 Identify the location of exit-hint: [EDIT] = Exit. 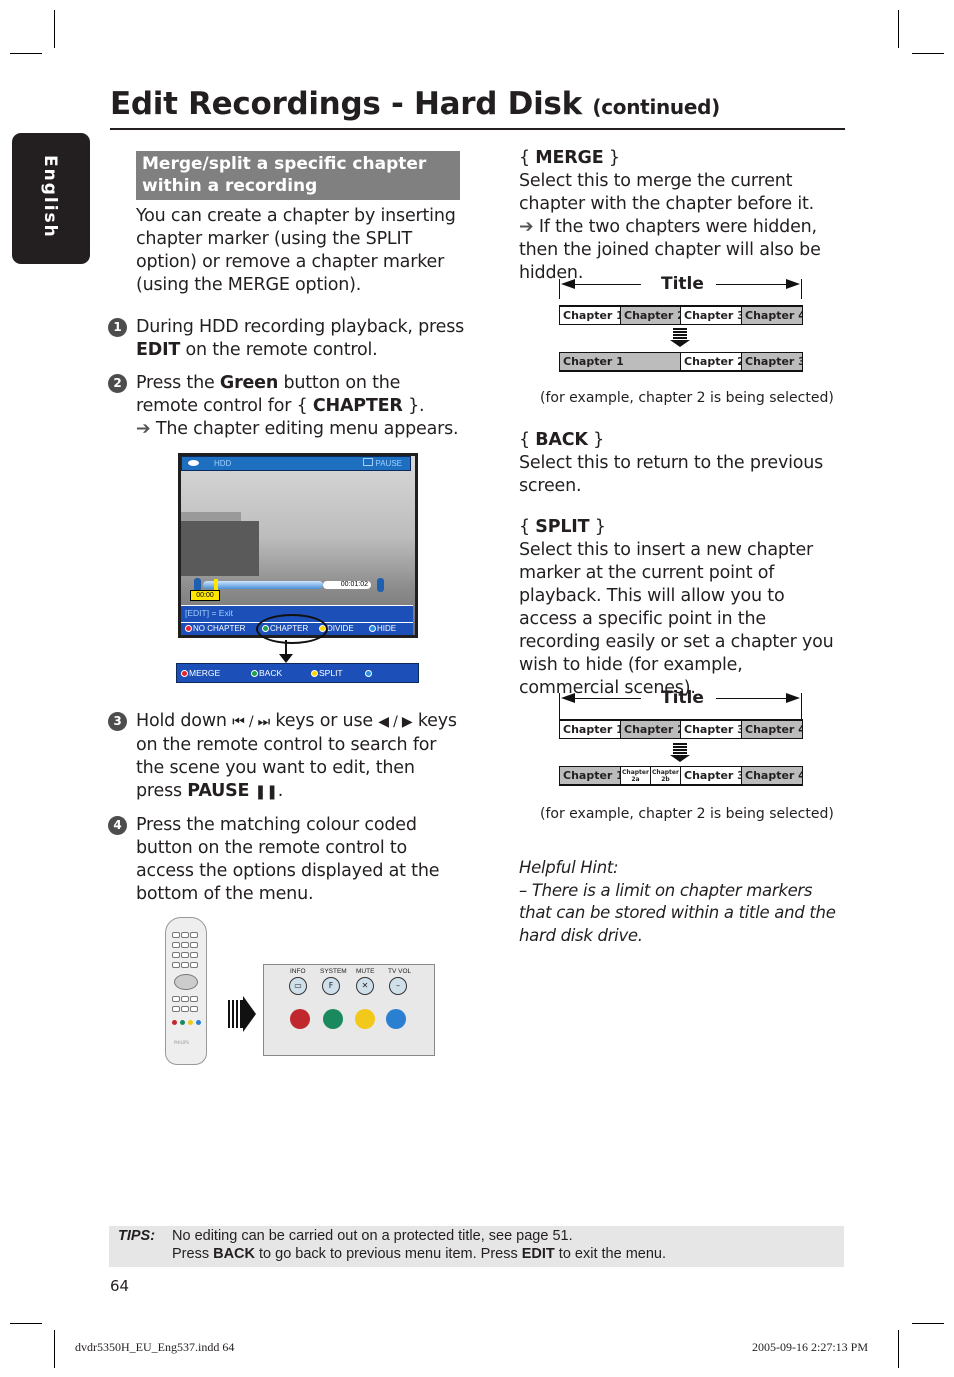
(209, 613).